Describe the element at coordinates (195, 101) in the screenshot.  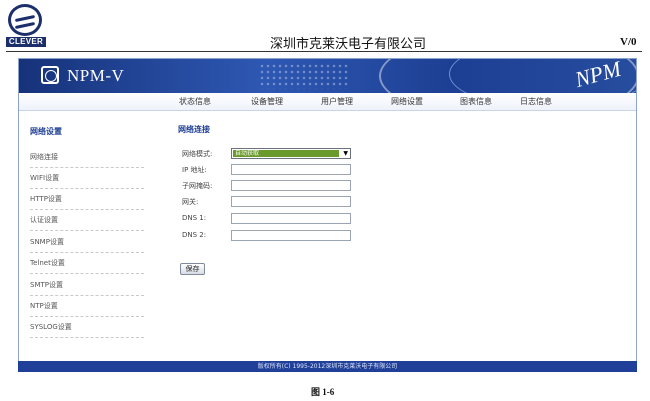
I see `nav-status-info: 状态信息` at that location.